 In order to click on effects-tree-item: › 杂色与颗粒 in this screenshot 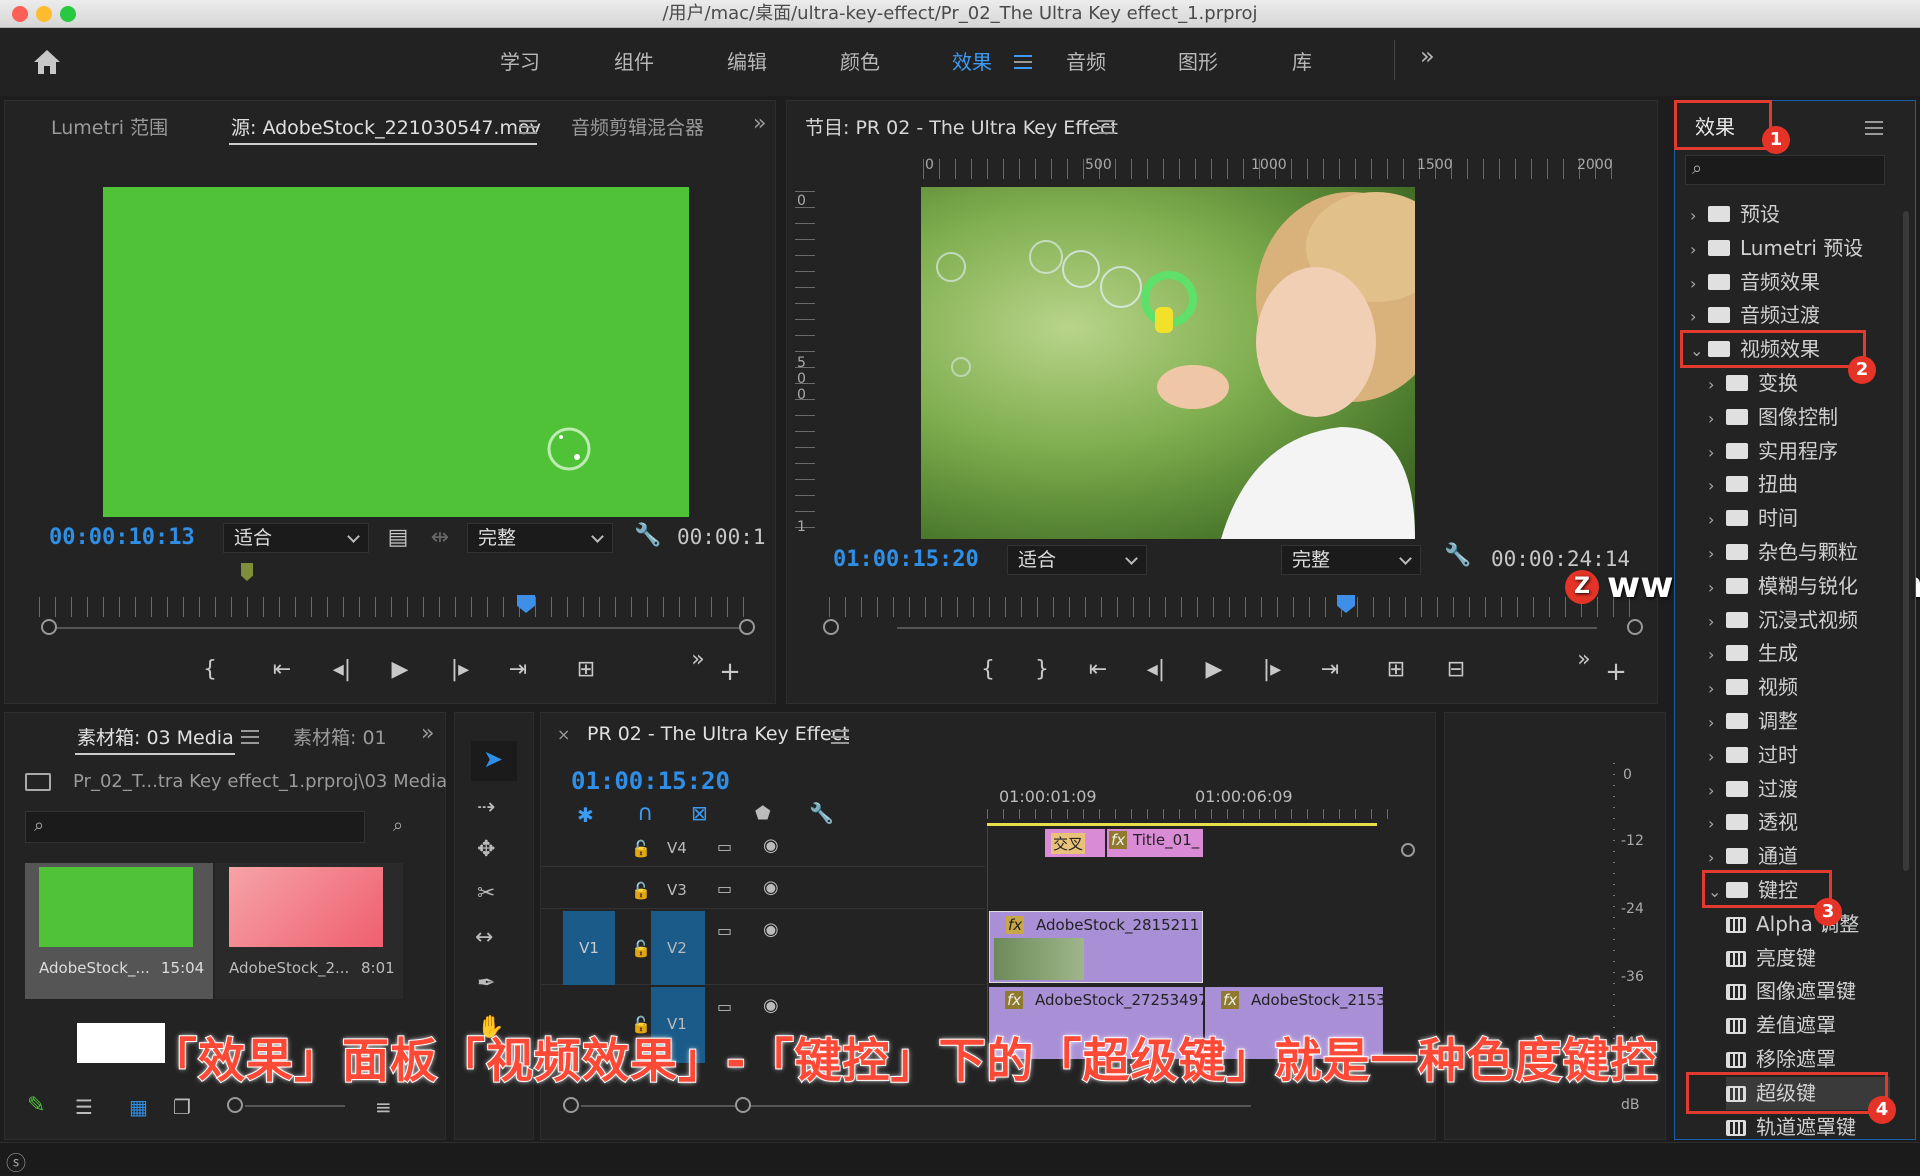, I will do `click(1783, 552)`.